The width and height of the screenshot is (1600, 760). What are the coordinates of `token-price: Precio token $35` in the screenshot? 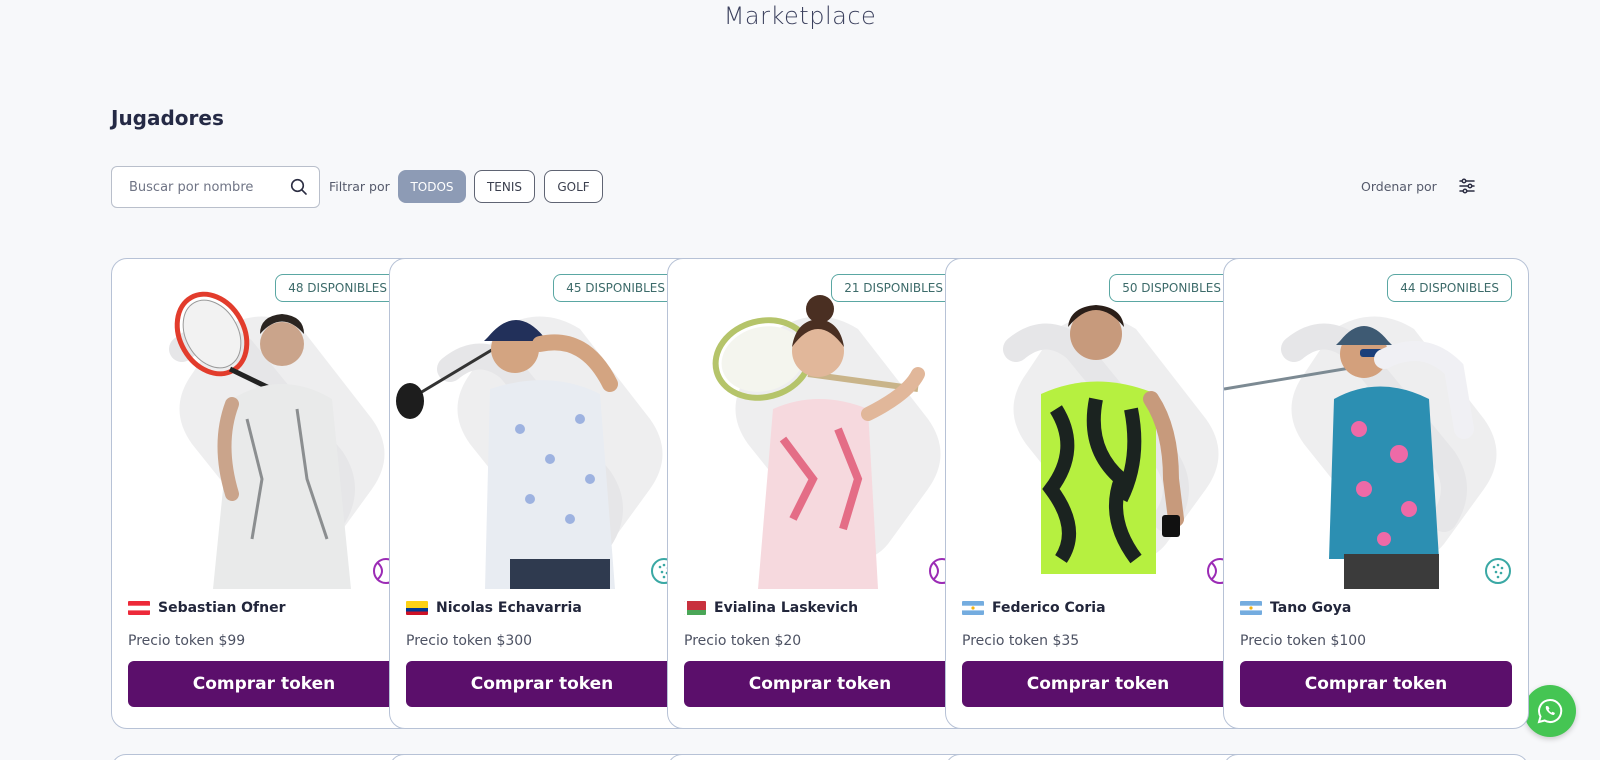 It's located at (1021, 641).